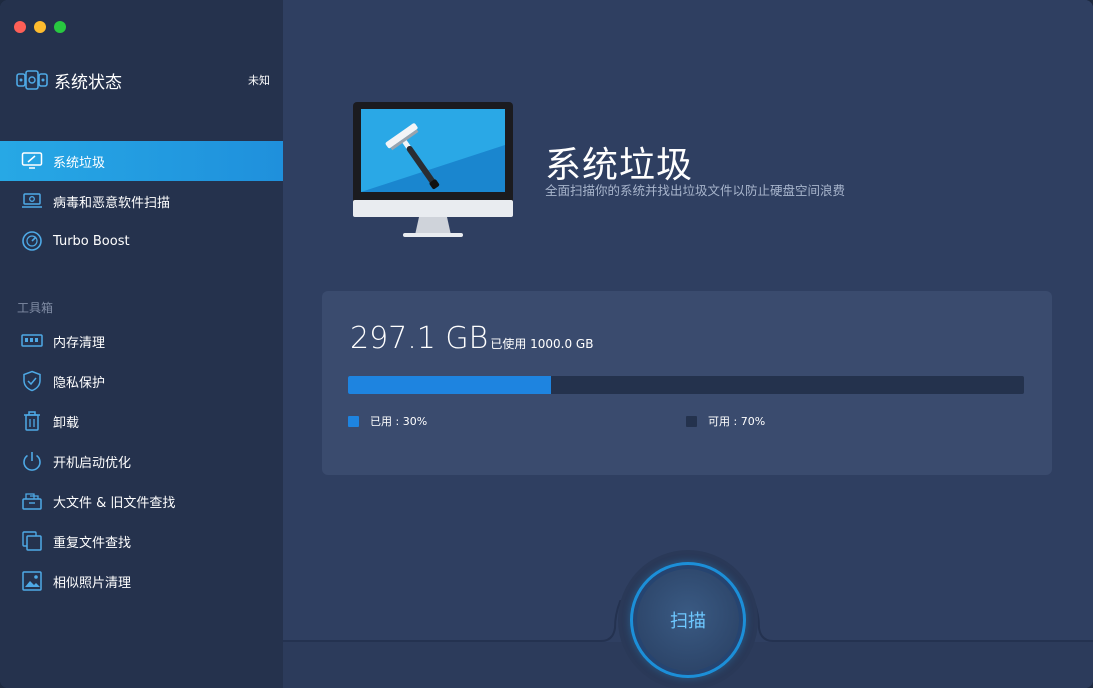  I want to click on memory-icon, so click(32, 341).